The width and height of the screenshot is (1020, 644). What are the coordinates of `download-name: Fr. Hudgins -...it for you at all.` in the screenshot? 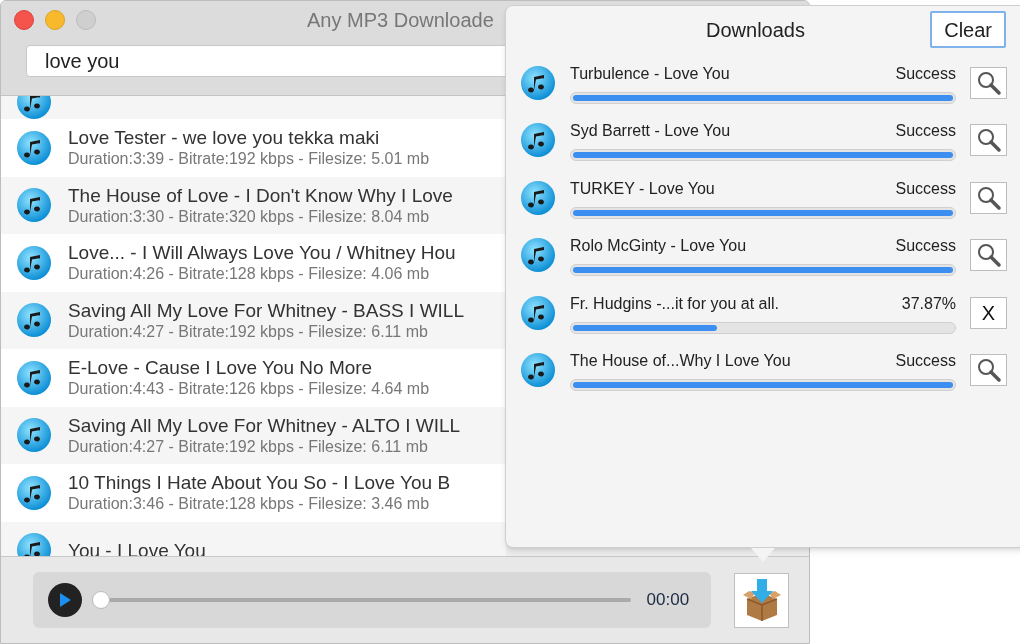 It's located at (674, 303).